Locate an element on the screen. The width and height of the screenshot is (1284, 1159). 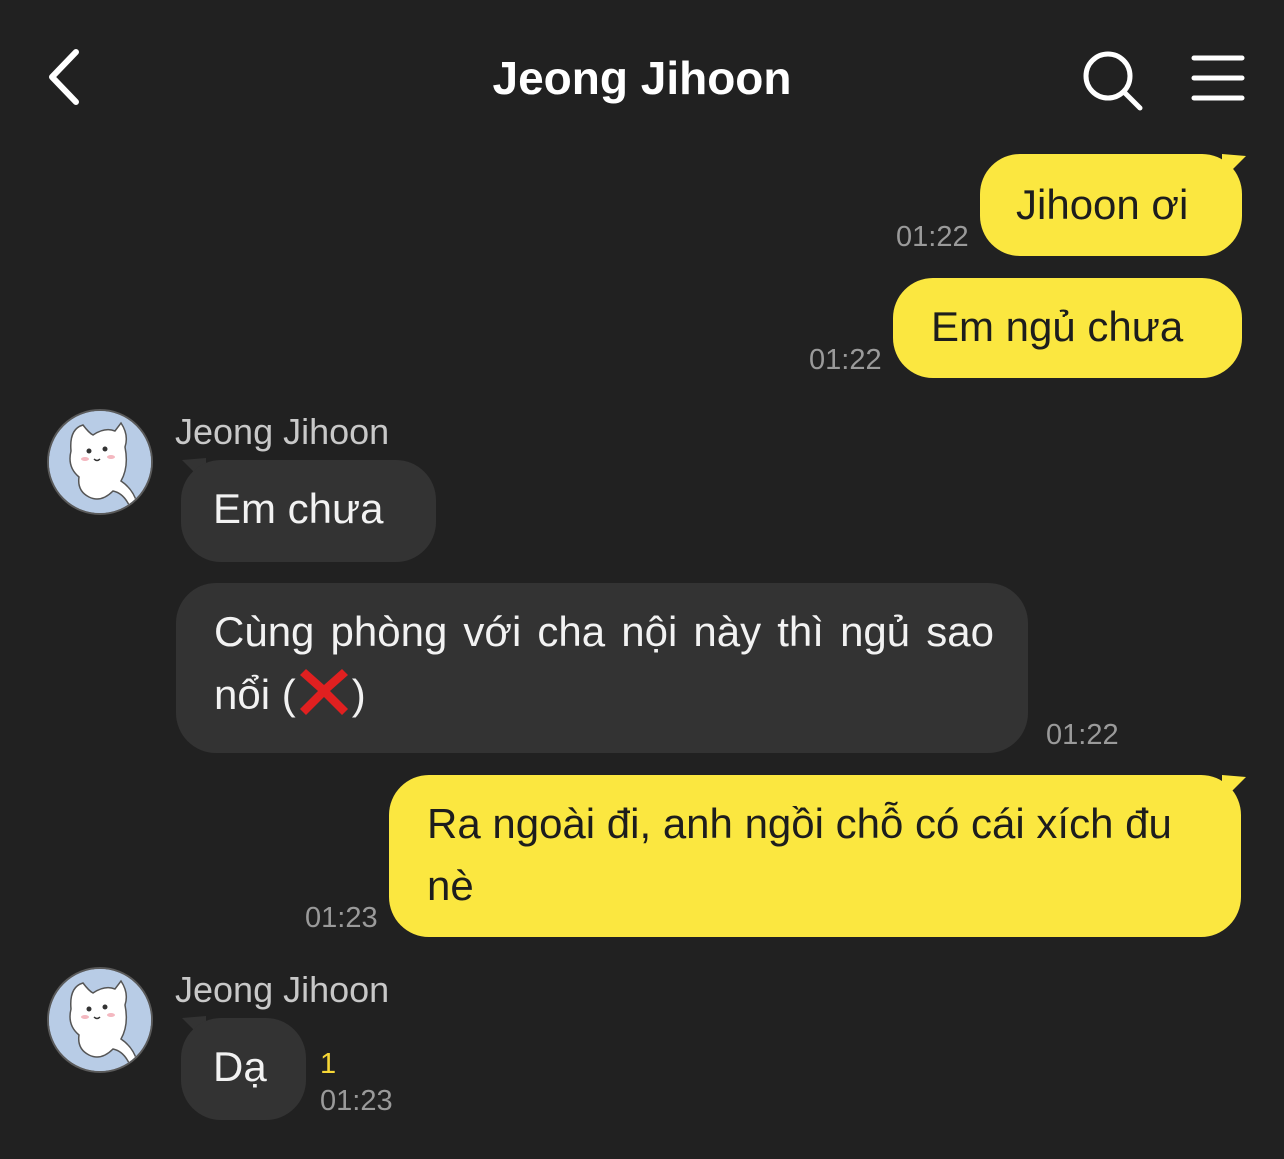
message-text: Dạ is located at coordinates (240, 1066).